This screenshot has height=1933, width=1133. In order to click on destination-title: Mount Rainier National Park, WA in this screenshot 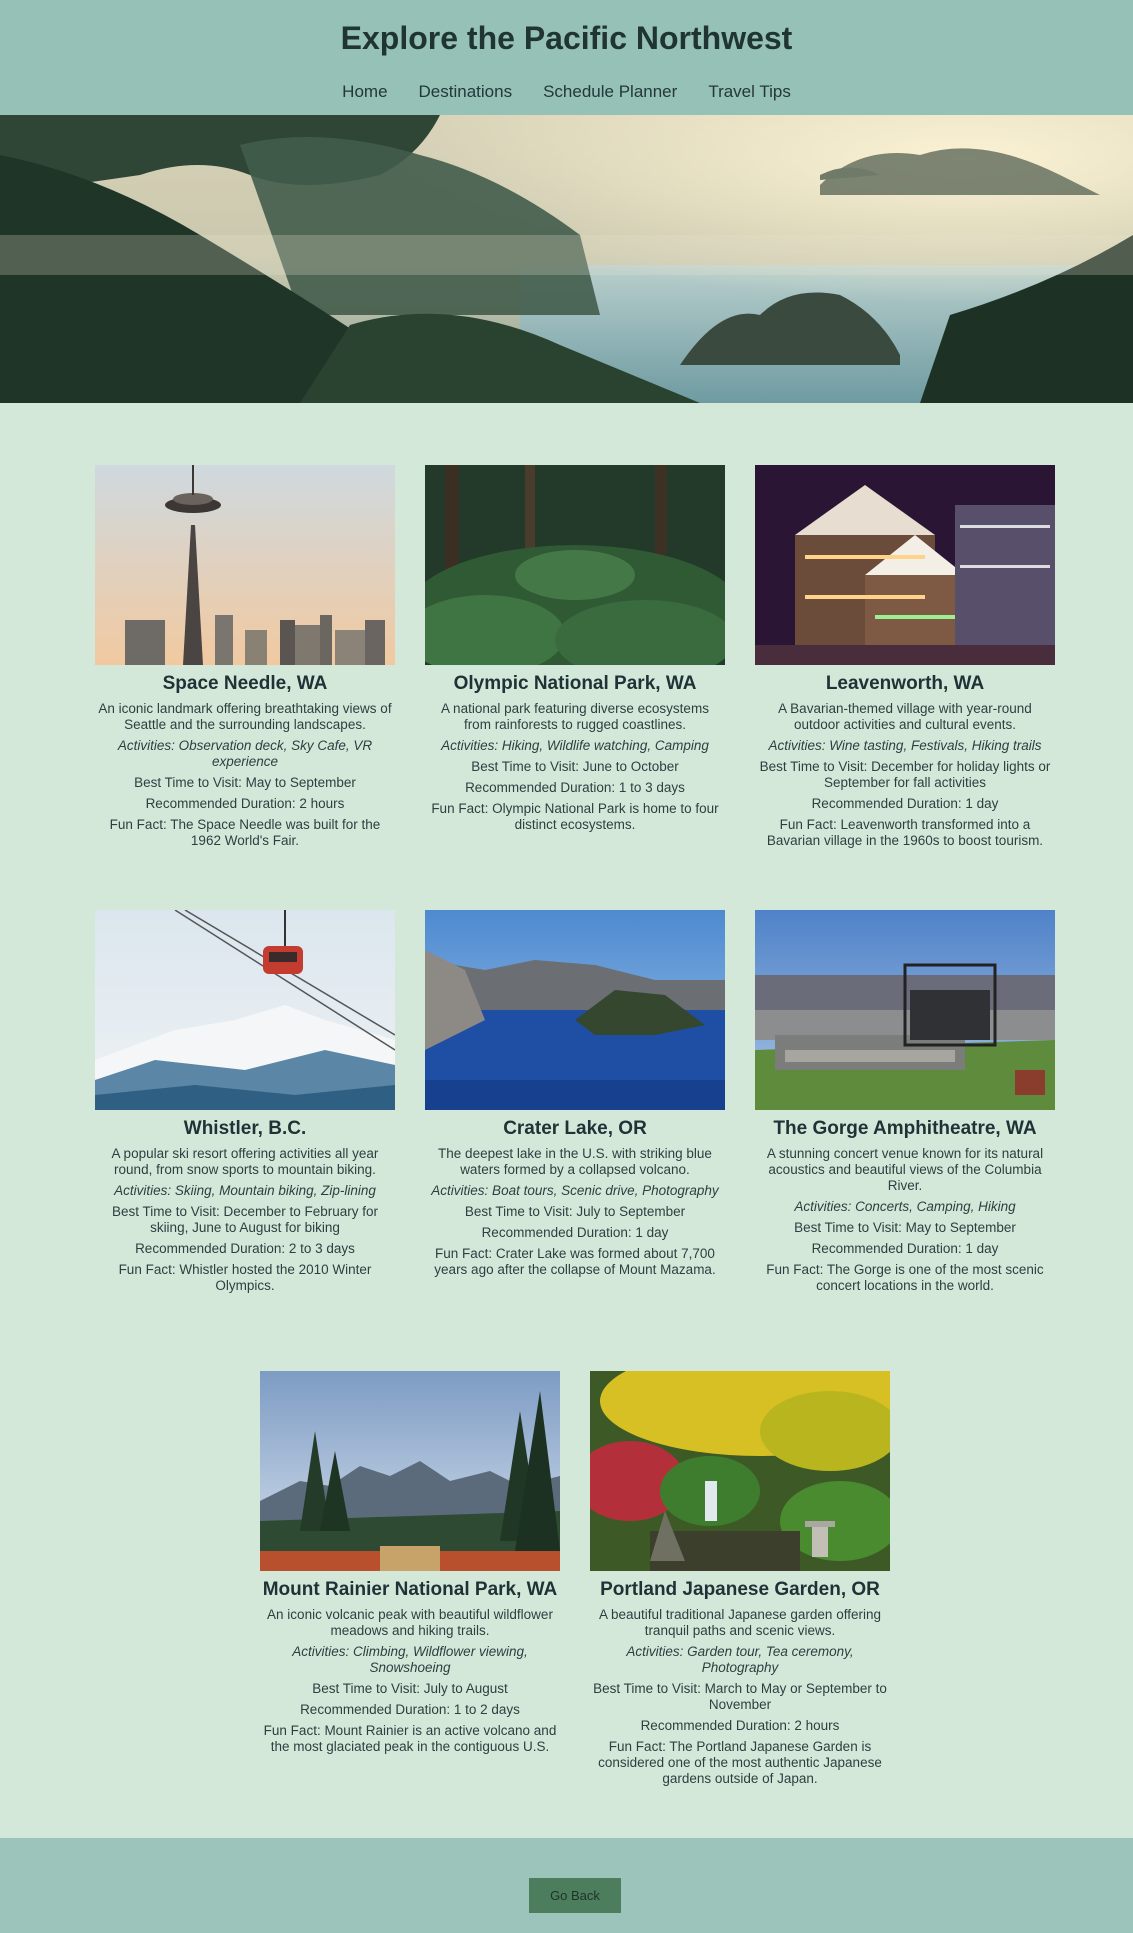, I will do `click(410, 1589)`.